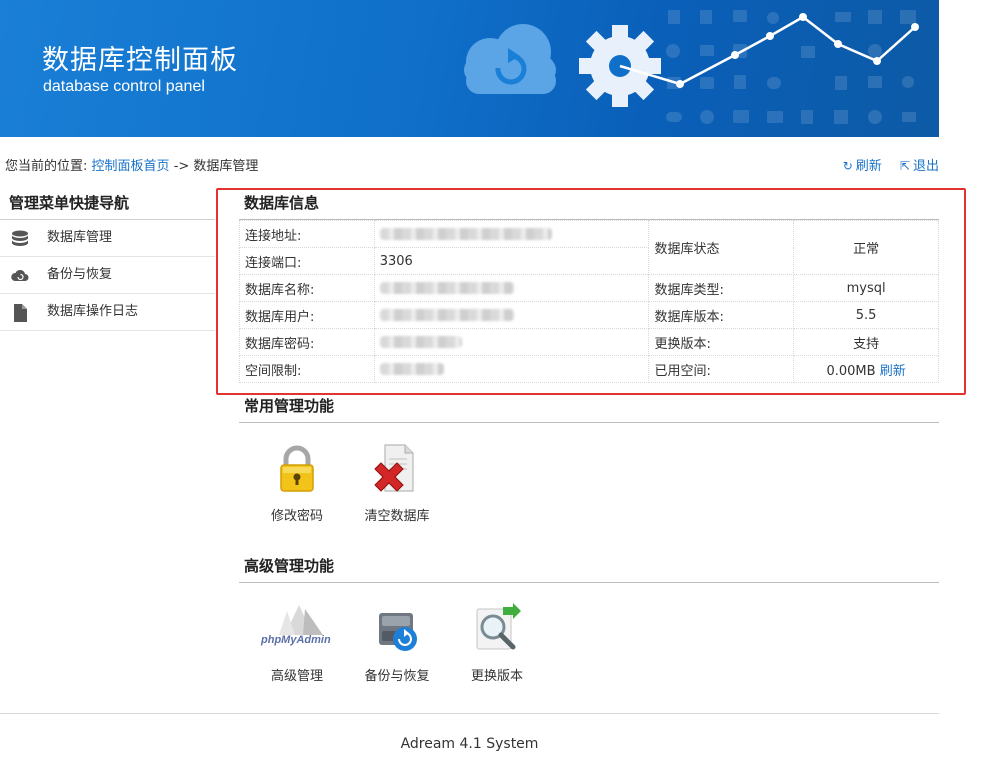 The height and width of the screenshot is (770, 982). What do you see at coordinates (721, 369) in the screenshot?
I see `used-space-label: 已用空间:` at bounding box center [721, 369].